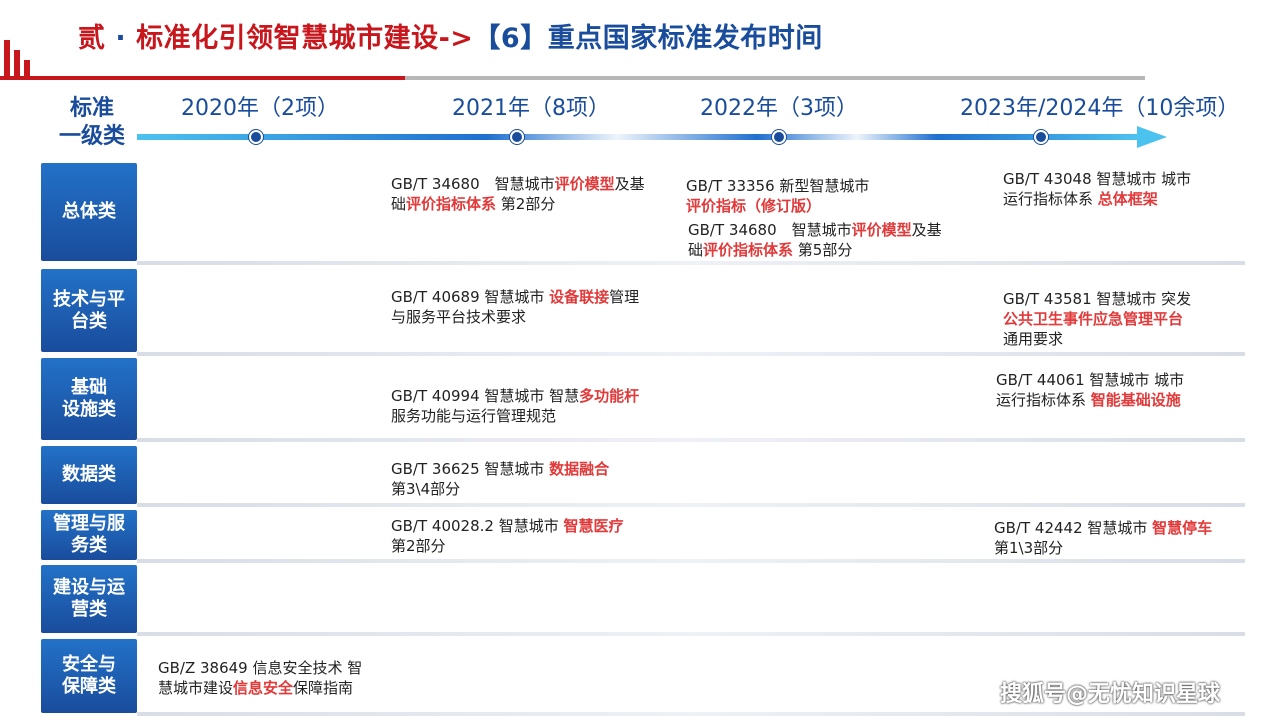  What do you see at coordinates (518, 194) in the screenshot?
I see `standard-gbt34680-part2: GB/T 34680 智慧城市评价模型及基 础评价指标体系 第2部分` at bounding box center [518, 194].